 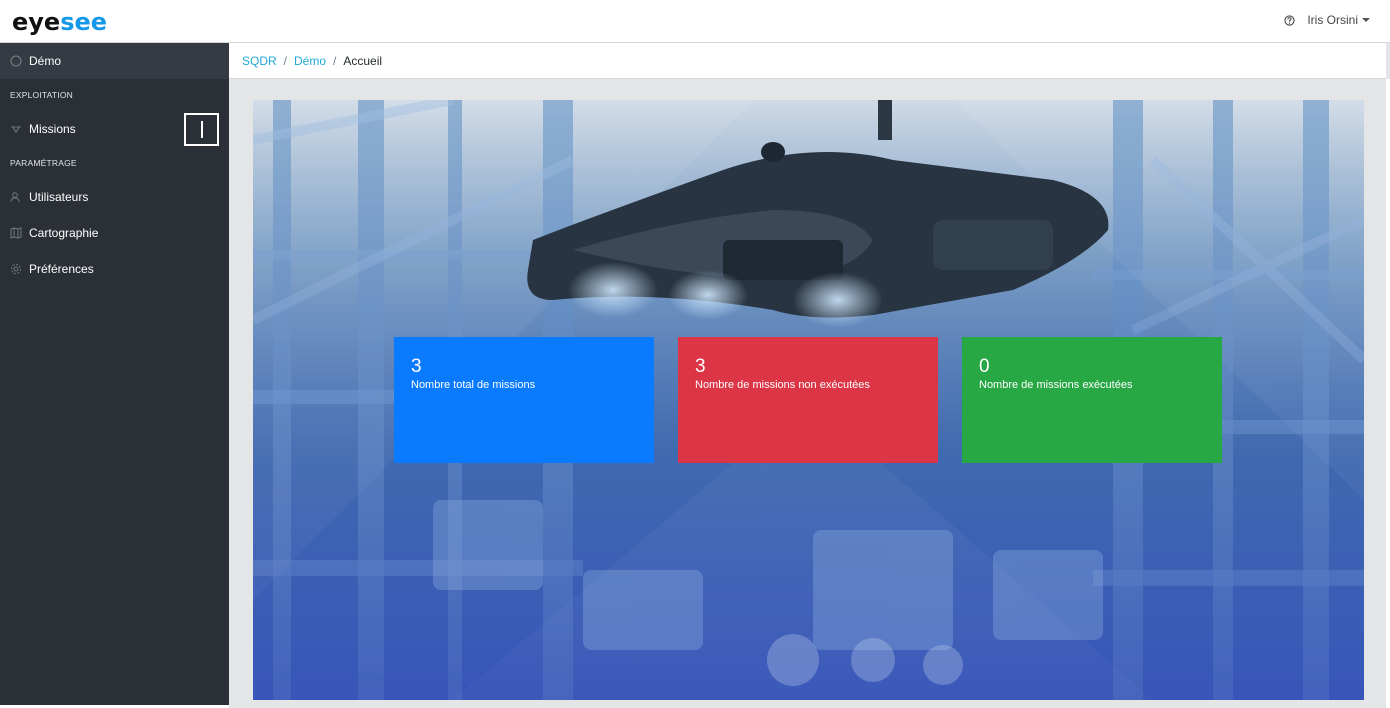 I want to click on sidebar-item-preferences: Préférences, so click(x=114, y=269).